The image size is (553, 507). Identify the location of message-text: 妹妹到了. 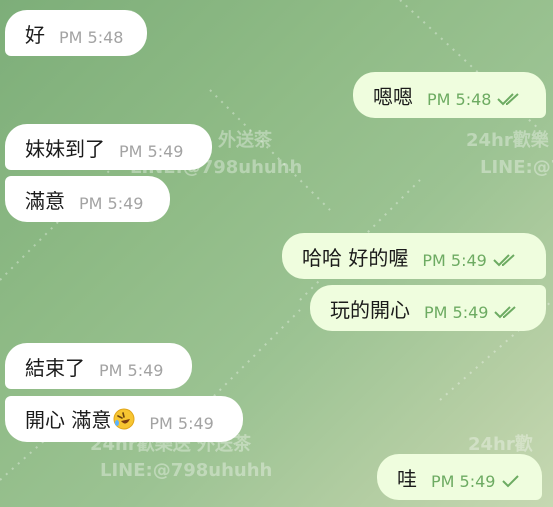
(65, 148).